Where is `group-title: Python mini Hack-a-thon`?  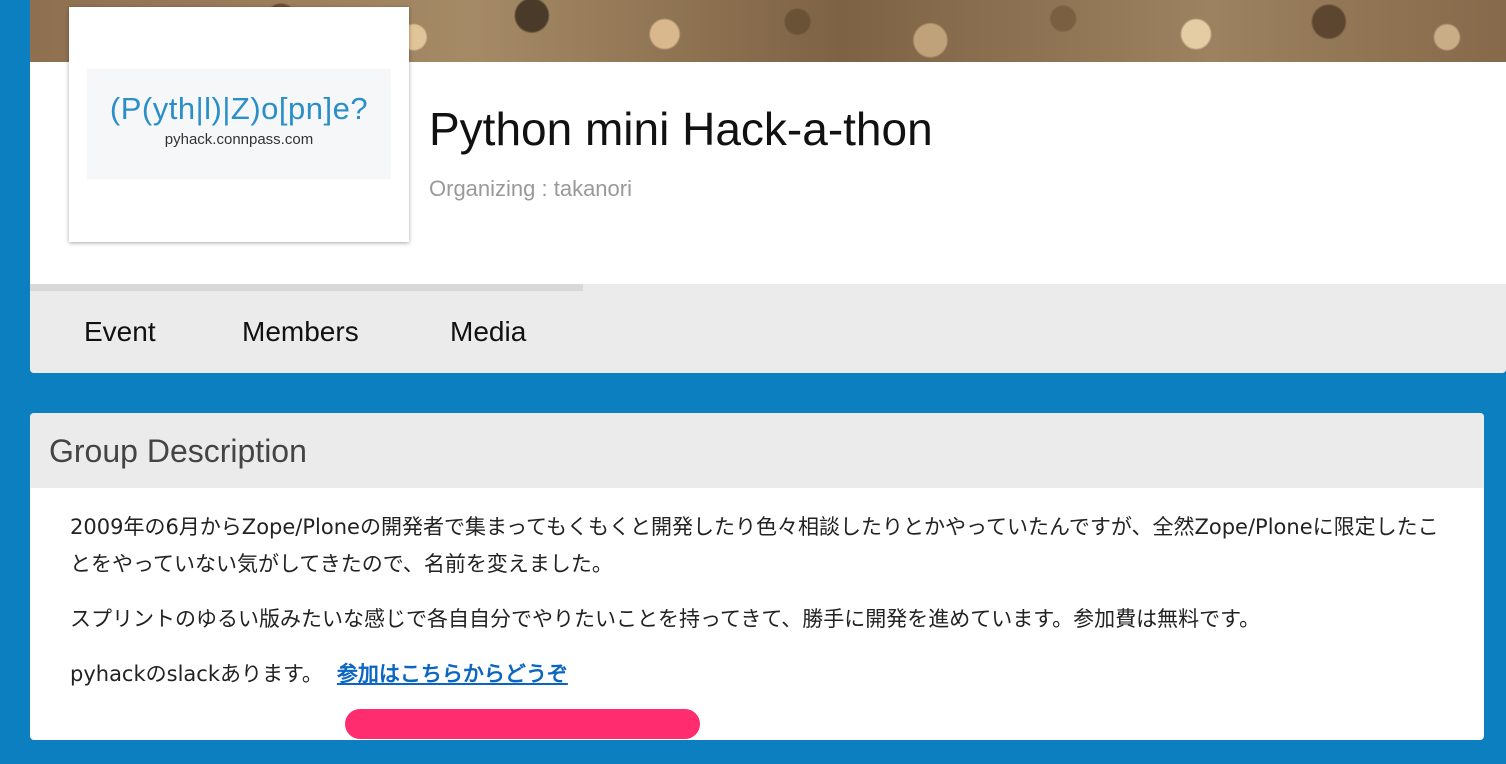
group-title: Python mini Hack-a-thon is located at coordinates (681, 129).